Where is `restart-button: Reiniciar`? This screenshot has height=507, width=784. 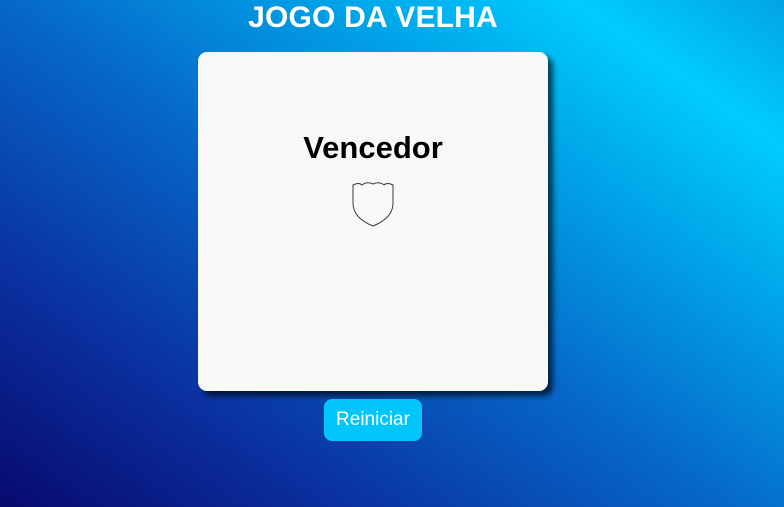
restart-button: Reiniciar is located at coordinates (373, 420).